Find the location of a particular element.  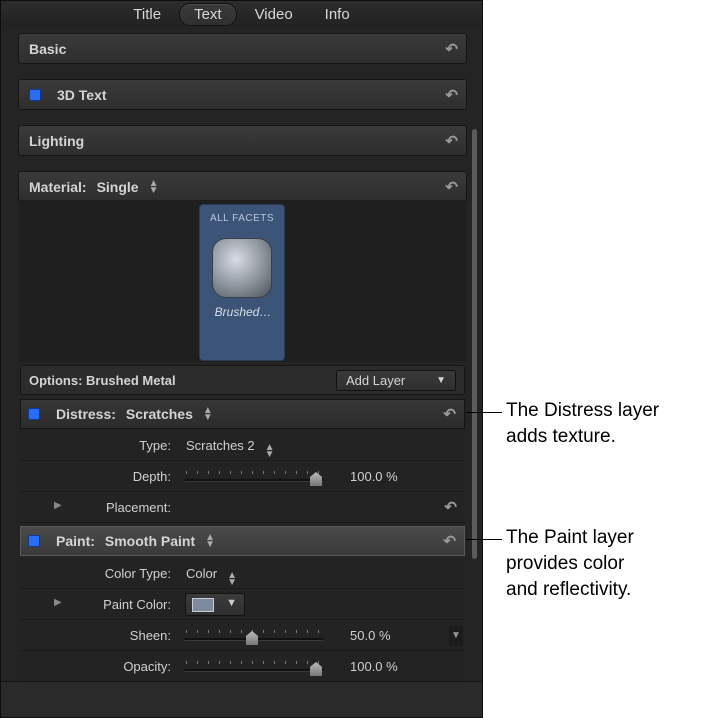

section-3d-text-label: 3D Text is located at coordinates (82, 94).